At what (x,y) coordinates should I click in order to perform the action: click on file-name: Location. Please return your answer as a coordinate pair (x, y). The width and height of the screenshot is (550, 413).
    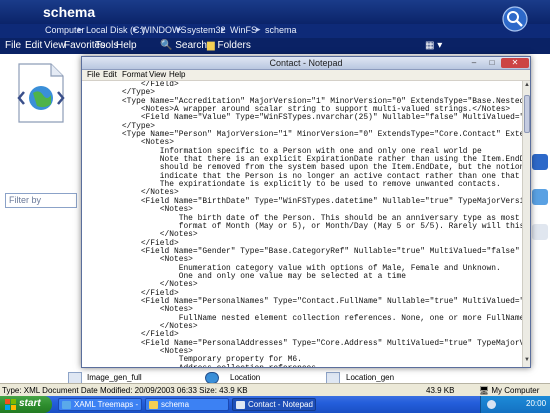
    Looking at the image, I should click on (245, 377).